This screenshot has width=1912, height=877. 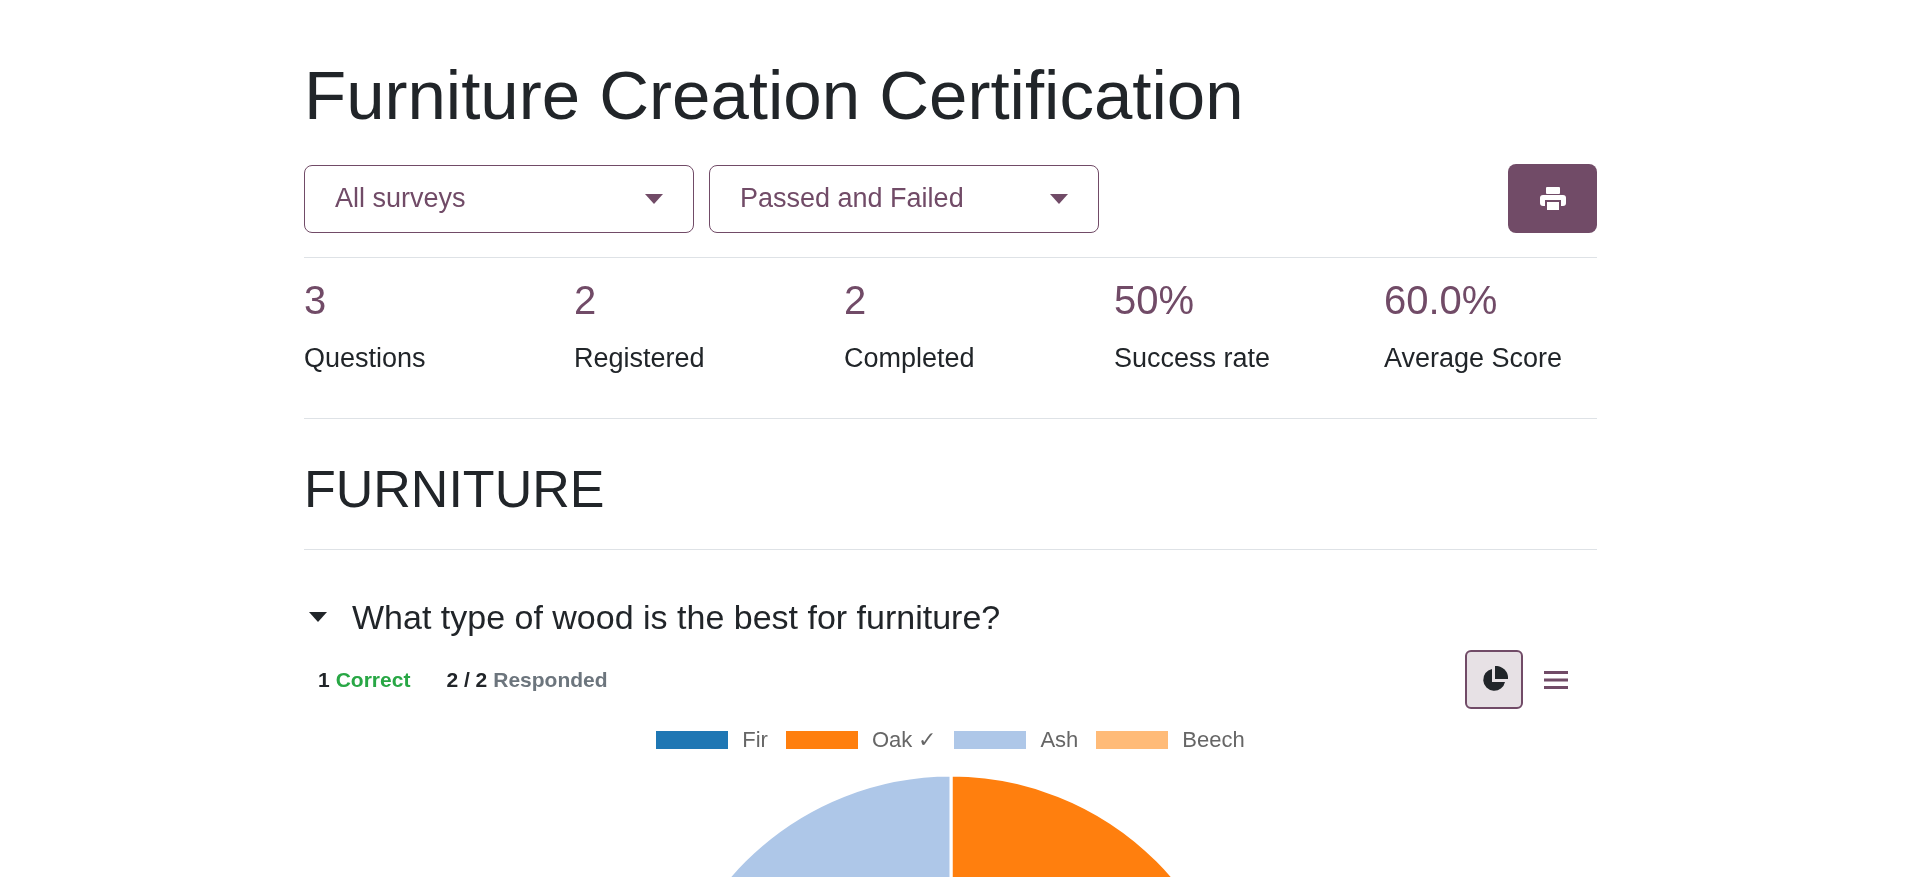 What do you see at coordinates (1441, 300) in the screenshot?
I see `stat-value: 60.0%` at bounding box center [1441, 300].